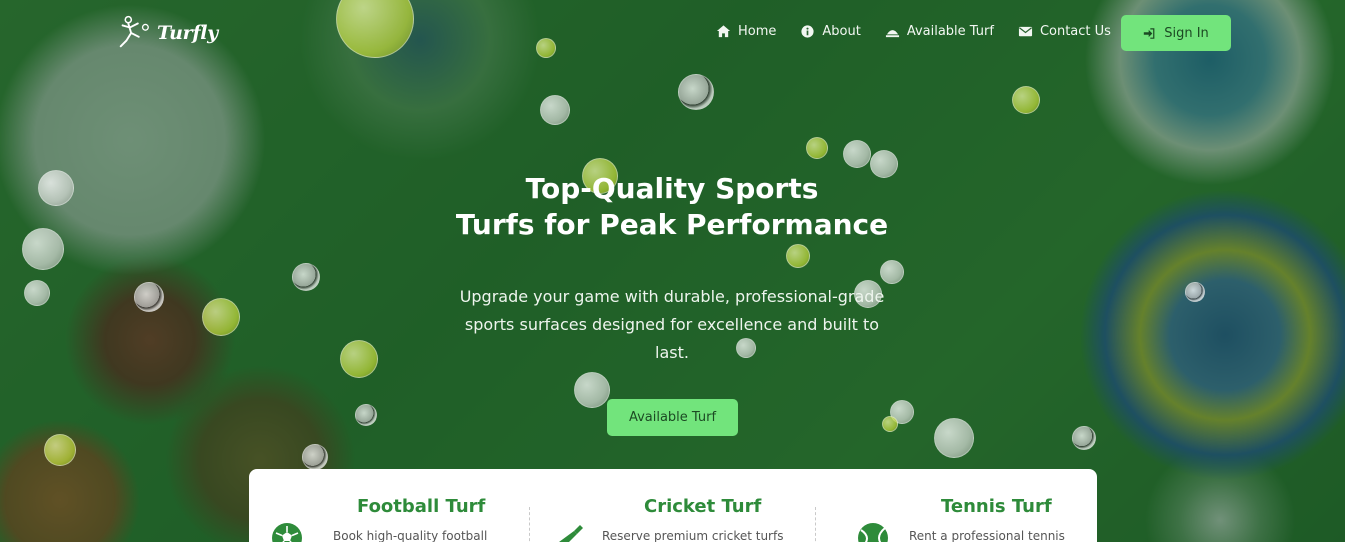 The width and height of the screenshot is (1345, 542). I want to click on nav-item-label: Available Turf, so click(950, 31).